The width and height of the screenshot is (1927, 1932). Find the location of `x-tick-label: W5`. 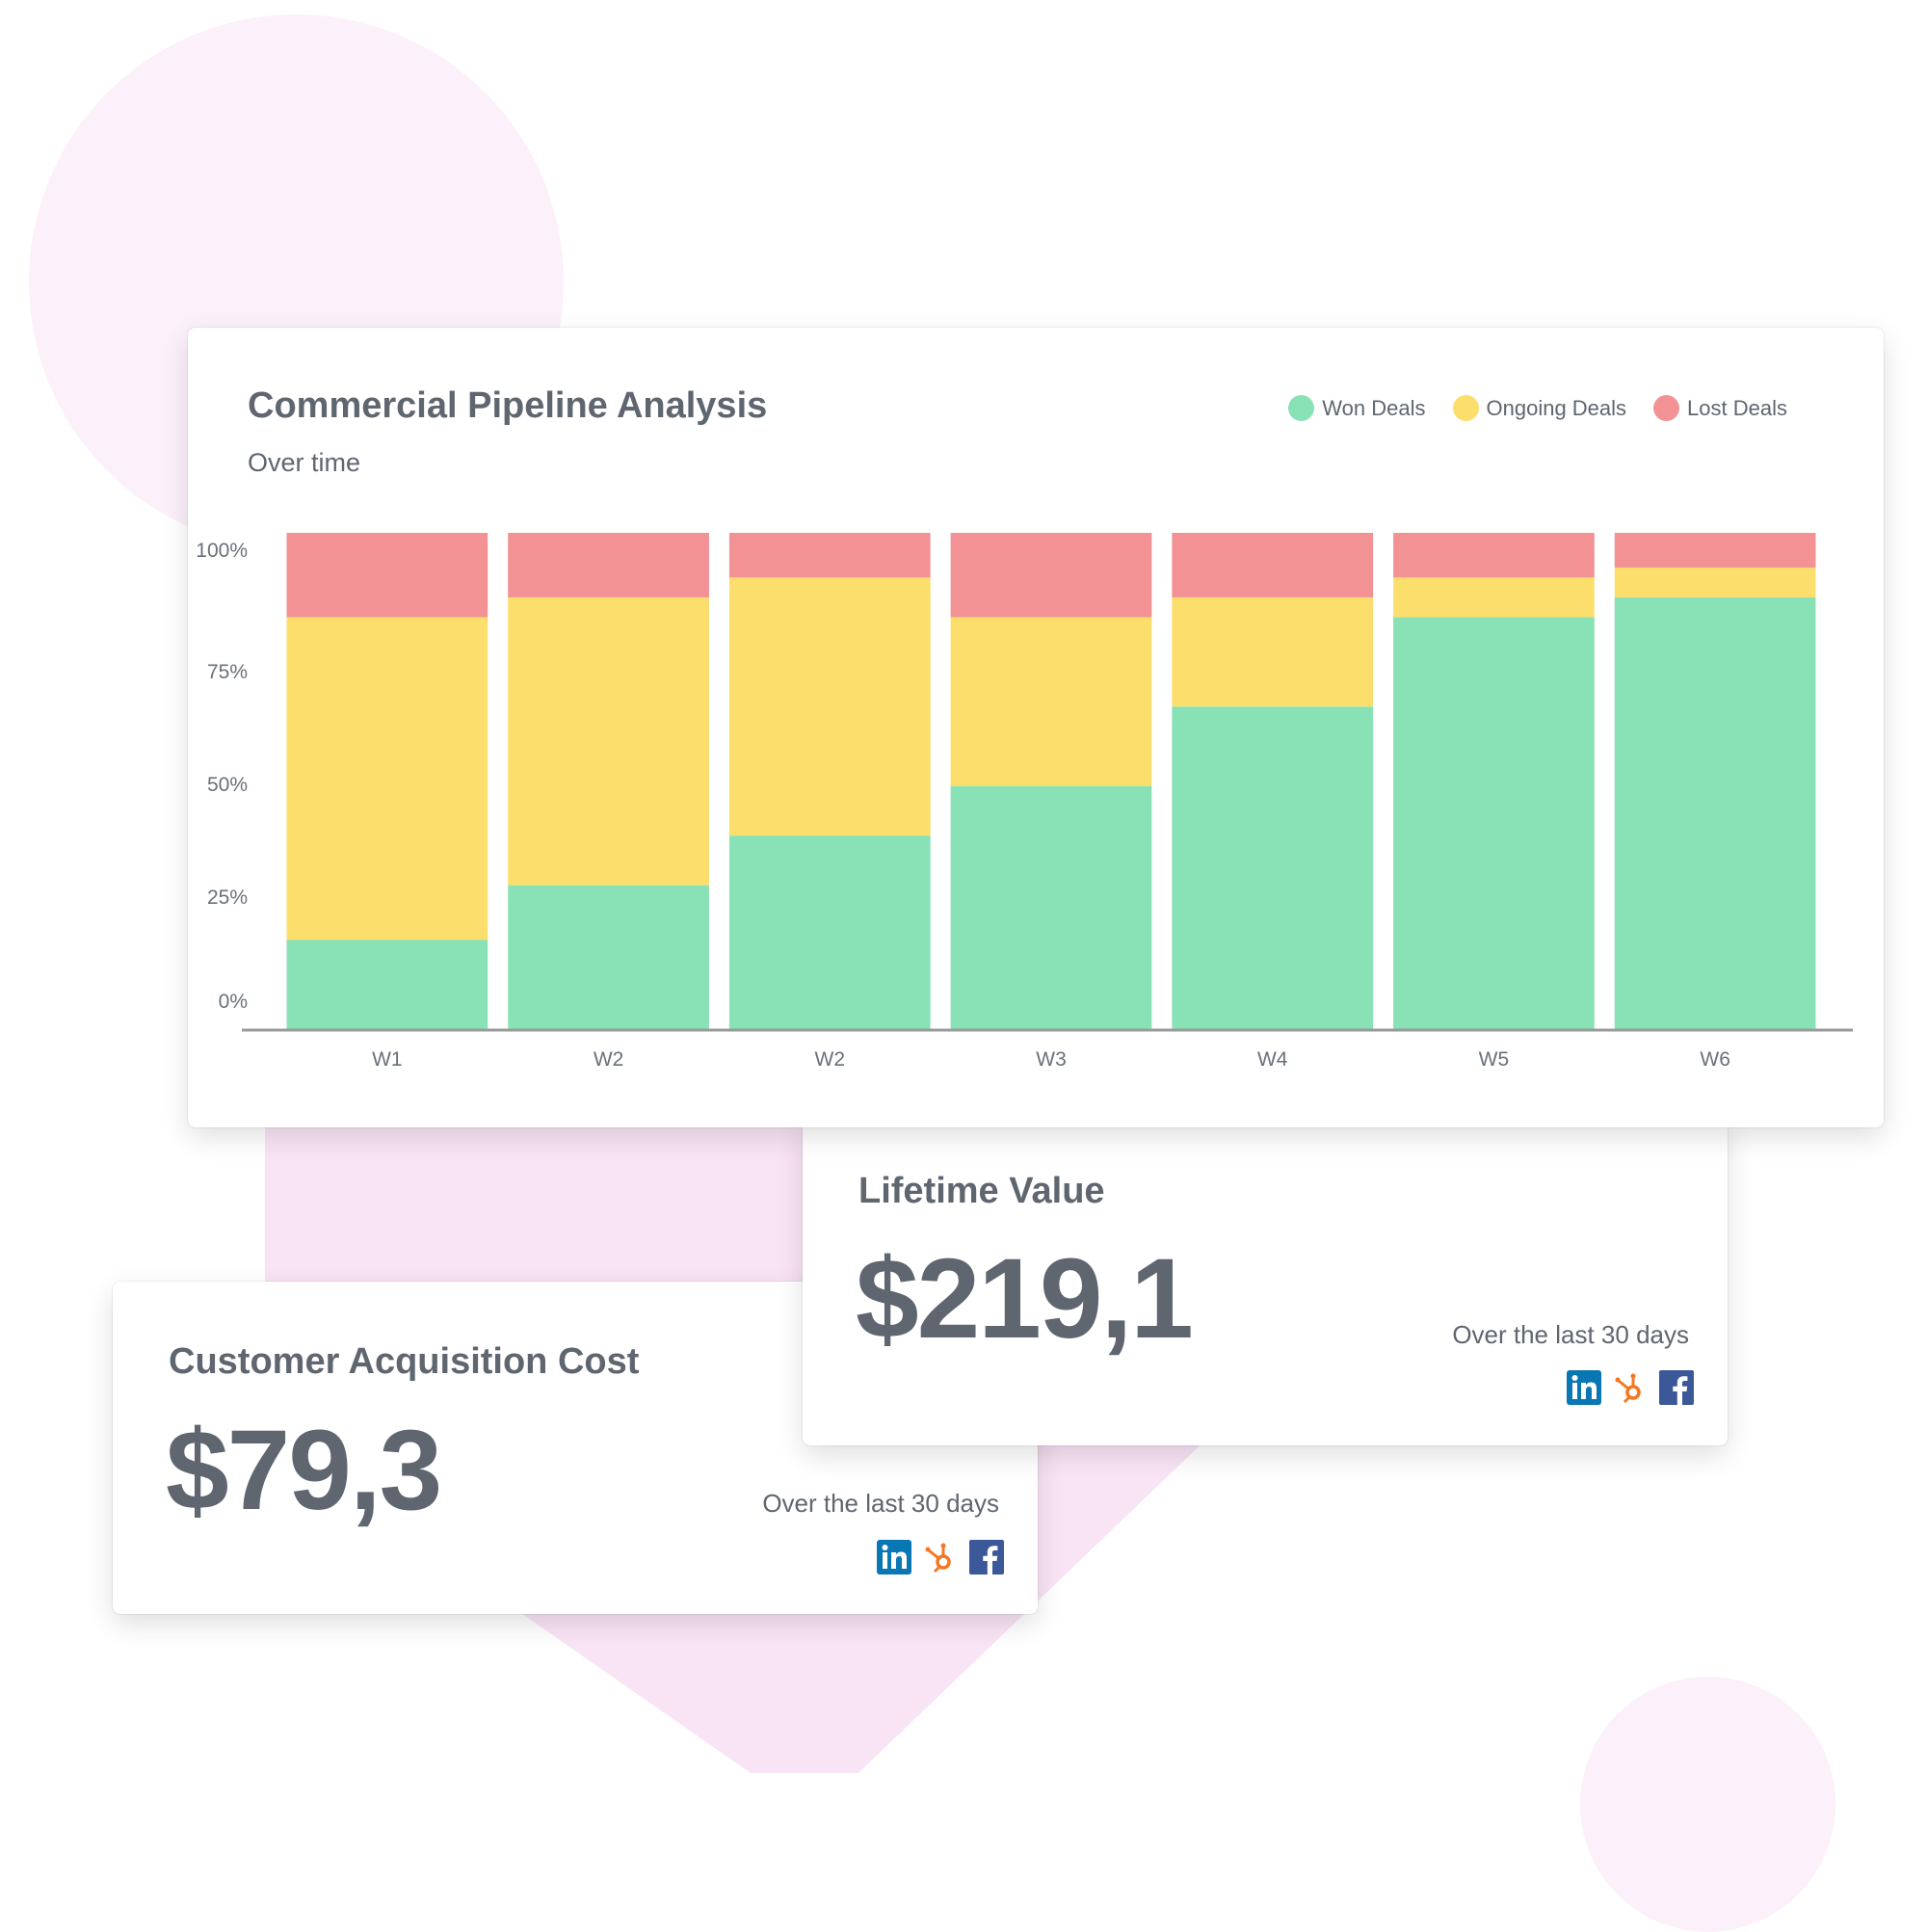

x-tick-label: W5 is located at coordinates (1495, 1059).